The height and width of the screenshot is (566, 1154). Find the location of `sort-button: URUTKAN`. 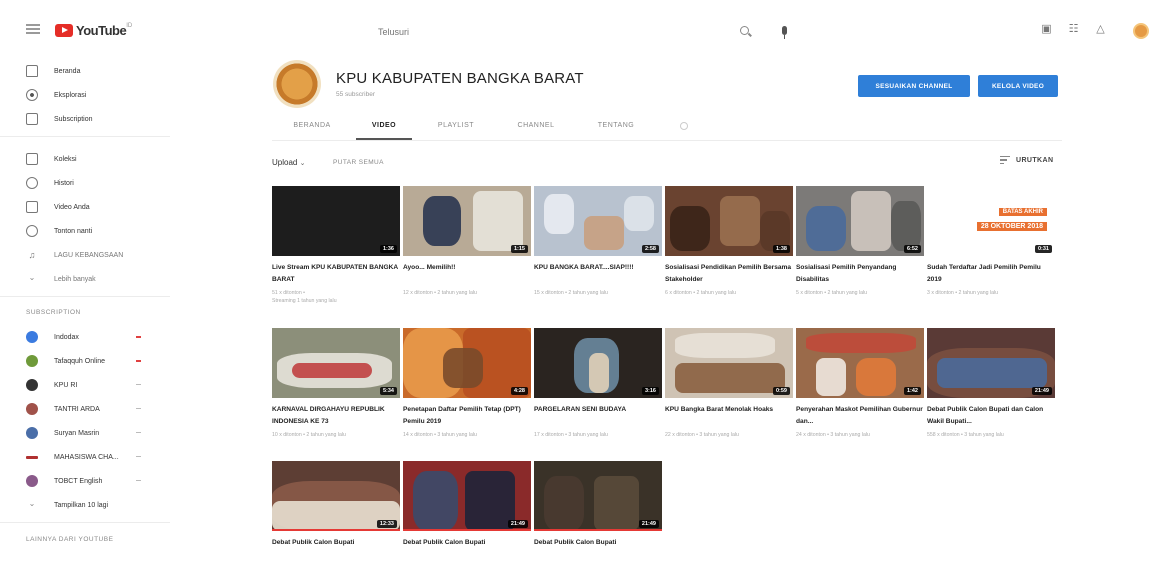

sort-button: URUTKAN is located at coordinates (1026, 160).